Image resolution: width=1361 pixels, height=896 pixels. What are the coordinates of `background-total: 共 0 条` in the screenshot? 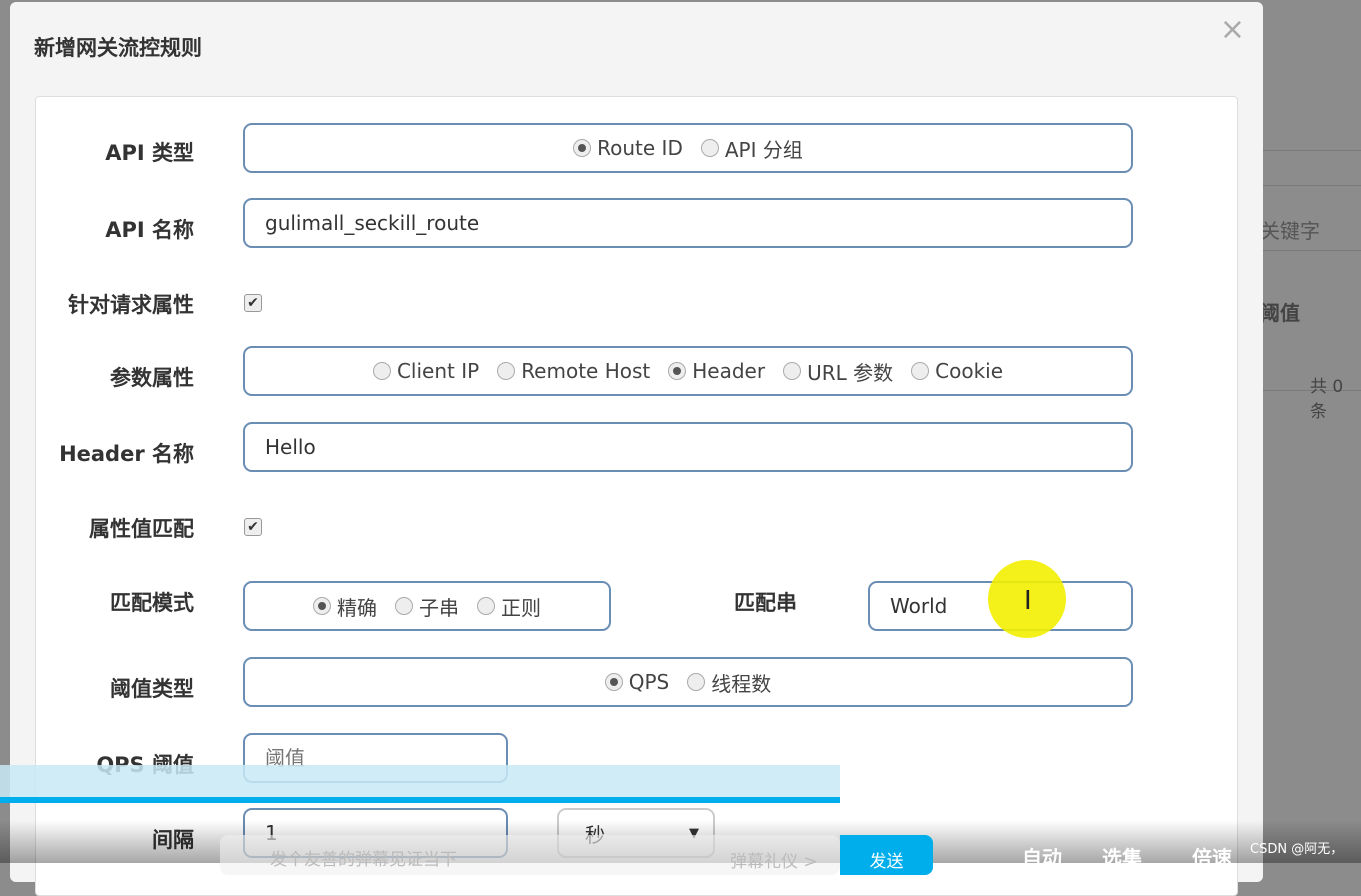 It's located at (1327, 399).